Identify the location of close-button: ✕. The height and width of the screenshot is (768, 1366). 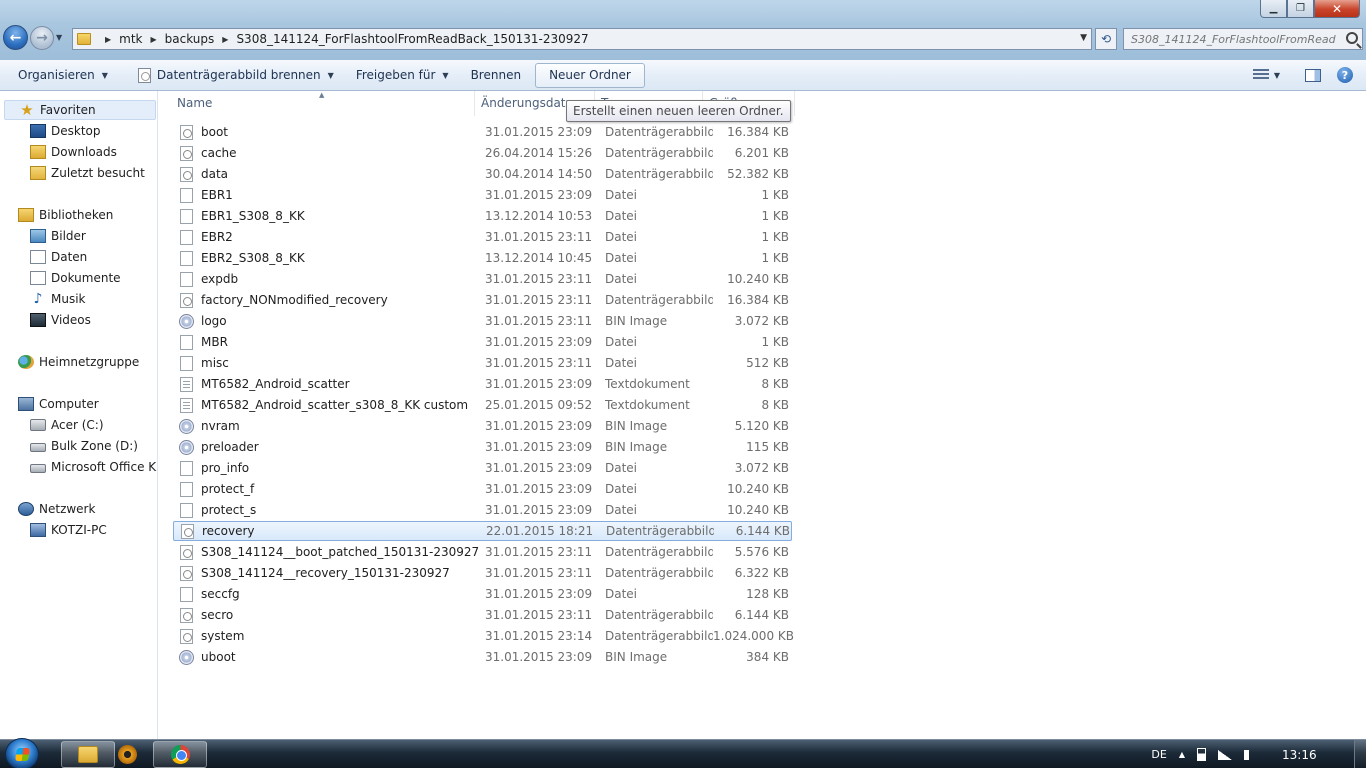
(1337, 9).